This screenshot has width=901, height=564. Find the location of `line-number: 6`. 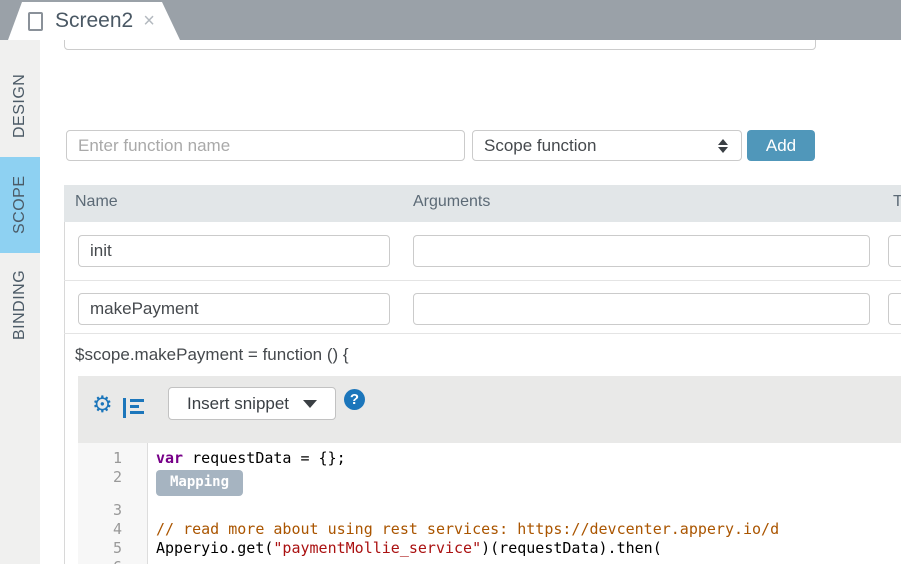

line-number: 6 is located at coordinates (113, 561).